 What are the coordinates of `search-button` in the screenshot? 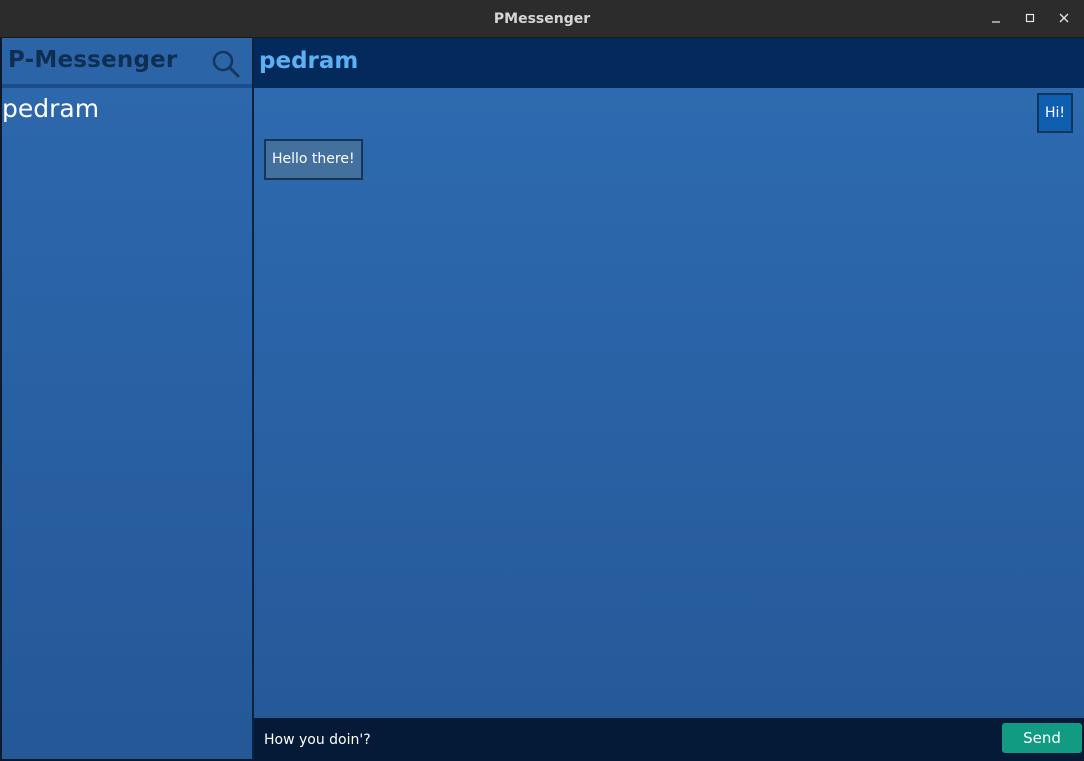 It's located at (226, 64).